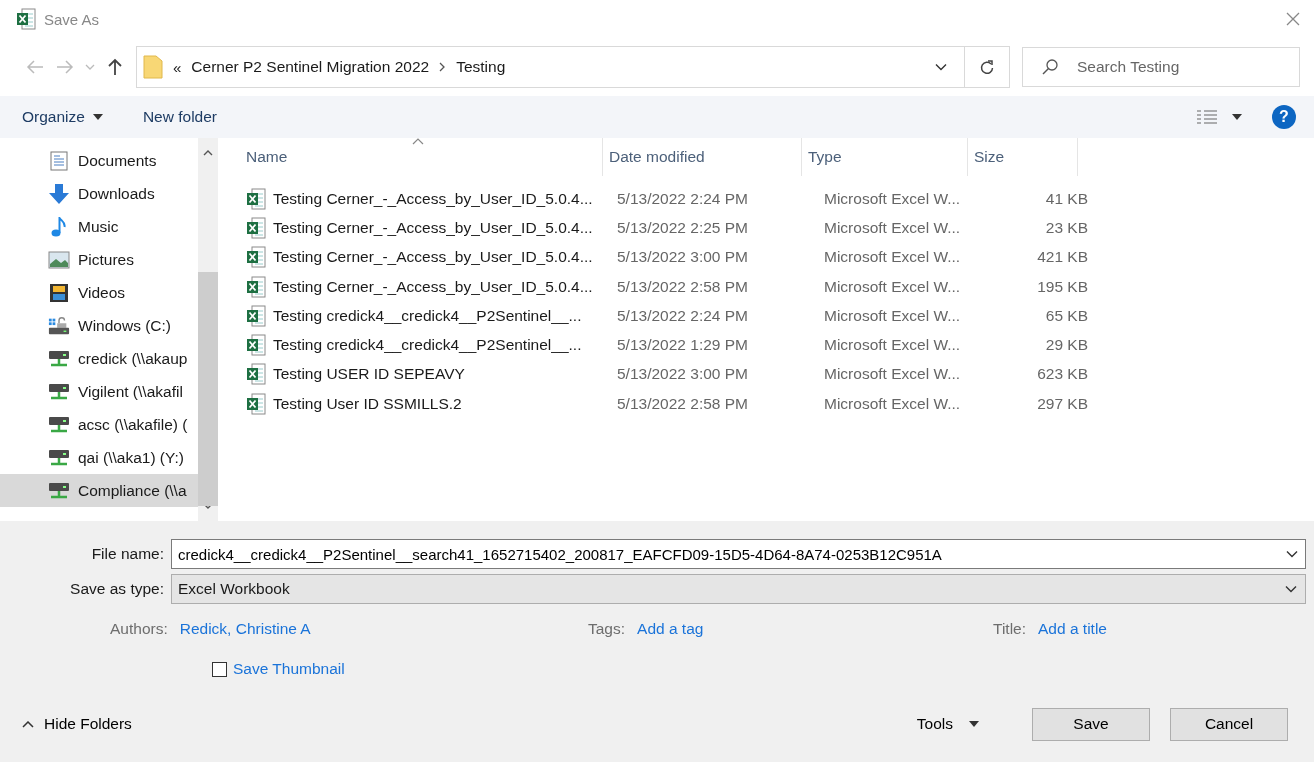 This screenshot has height=764, width=1314. What do you see at coordinates (1293, 19) in the screenshot?
I see `close-icon` at bounding box center [1293, 19].